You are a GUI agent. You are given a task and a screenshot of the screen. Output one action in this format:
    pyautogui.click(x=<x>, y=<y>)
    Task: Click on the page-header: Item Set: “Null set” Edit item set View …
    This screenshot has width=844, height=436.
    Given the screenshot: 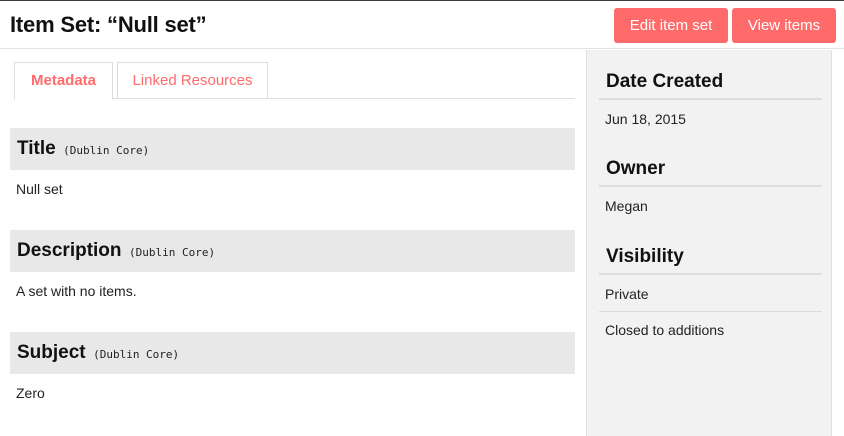 What is the action you would take?
    pyautogui.click(x=422, y=25)
    